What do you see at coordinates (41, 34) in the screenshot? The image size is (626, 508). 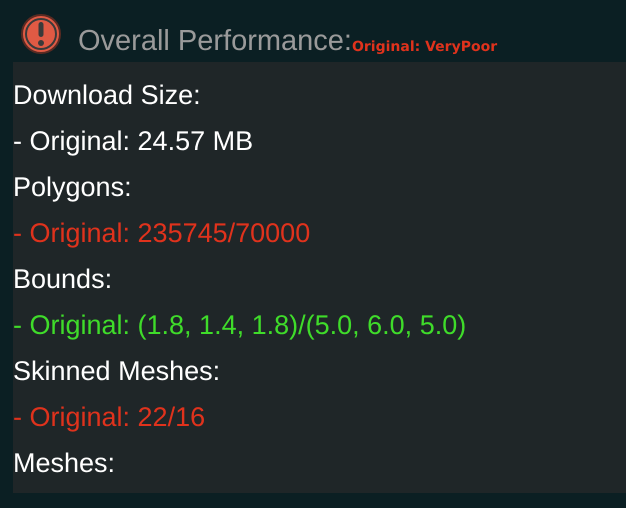 I see `alert-icon` at bounding box center [41, 34].